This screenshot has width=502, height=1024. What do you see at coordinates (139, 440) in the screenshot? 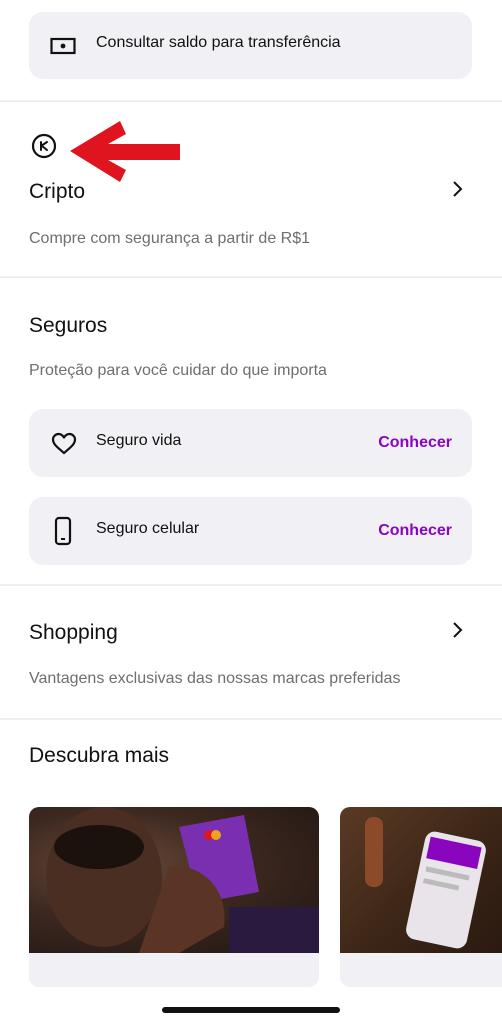
I see `life-insurance-label: Seguro vida` at bounding box center [139, 440].